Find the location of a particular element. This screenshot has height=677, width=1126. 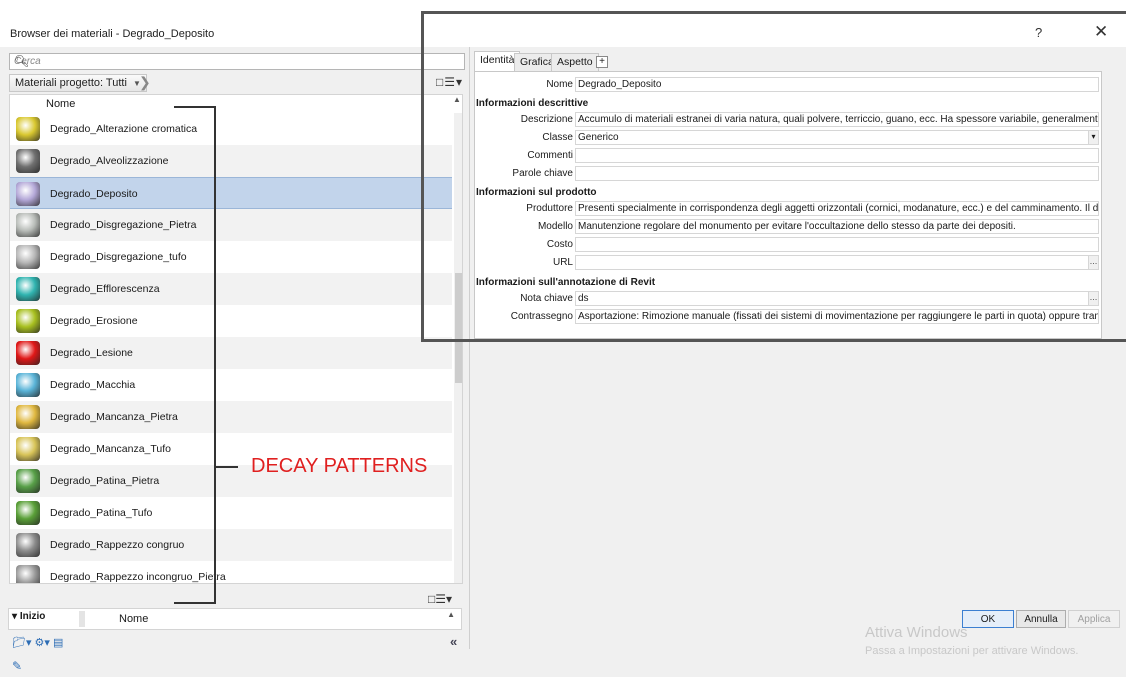

magnifier-icon: 🔍︎ is located at coordinates (237, 61).